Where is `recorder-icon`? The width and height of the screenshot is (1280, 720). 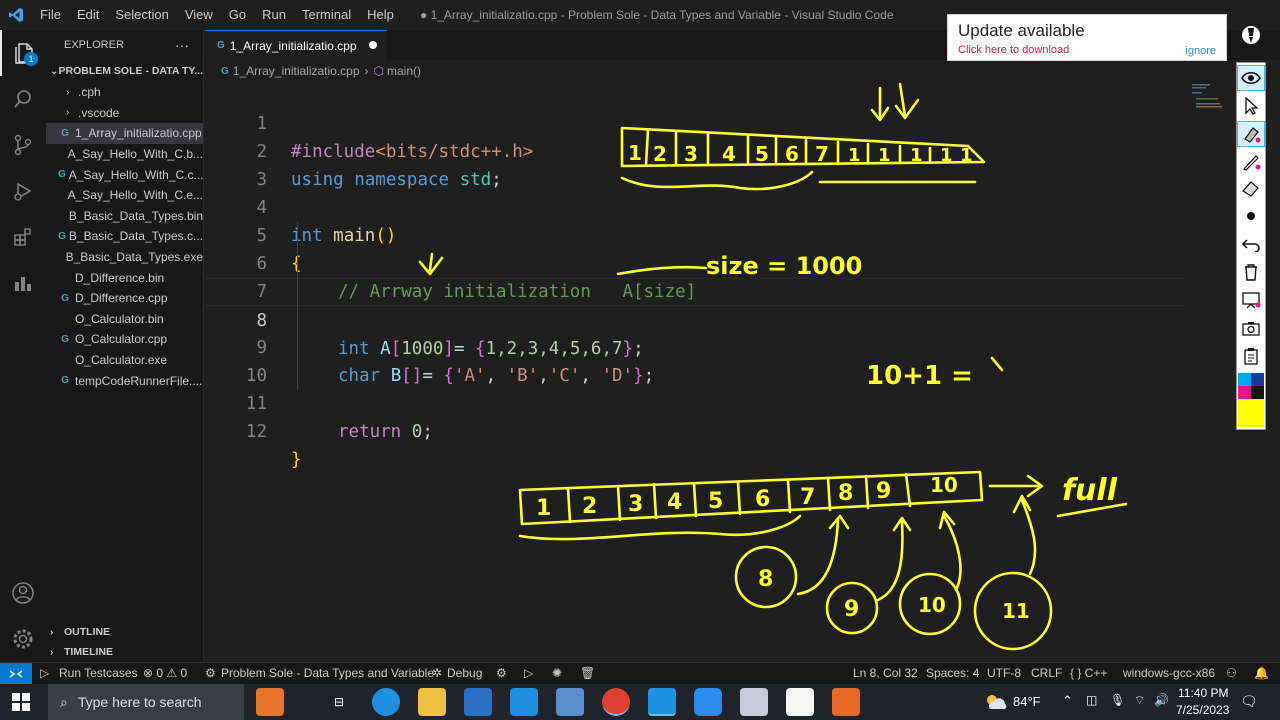 recorder-icon is located at coordinates (846, 702).